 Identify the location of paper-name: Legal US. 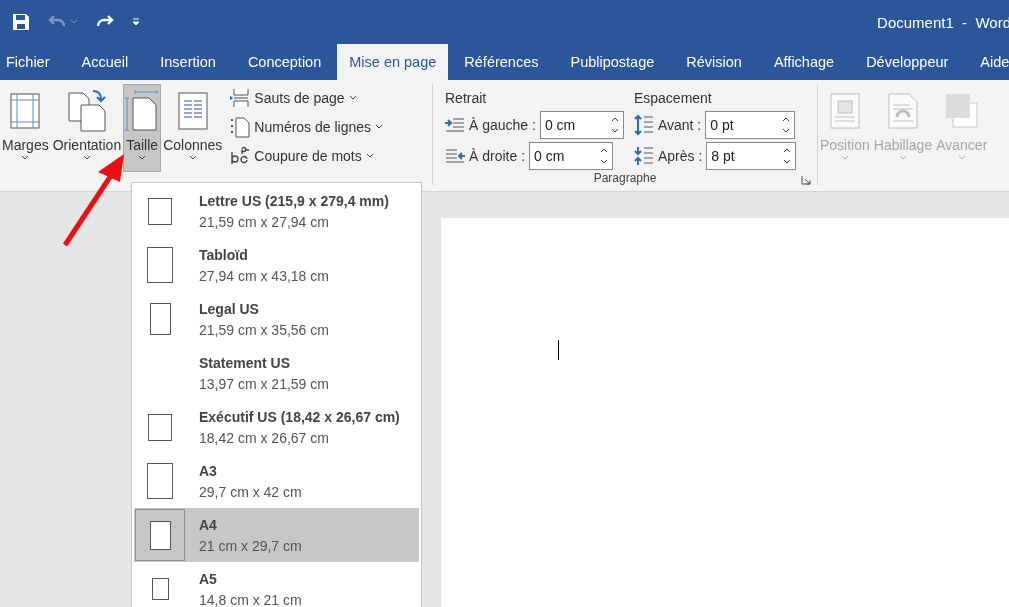
(229, 308).